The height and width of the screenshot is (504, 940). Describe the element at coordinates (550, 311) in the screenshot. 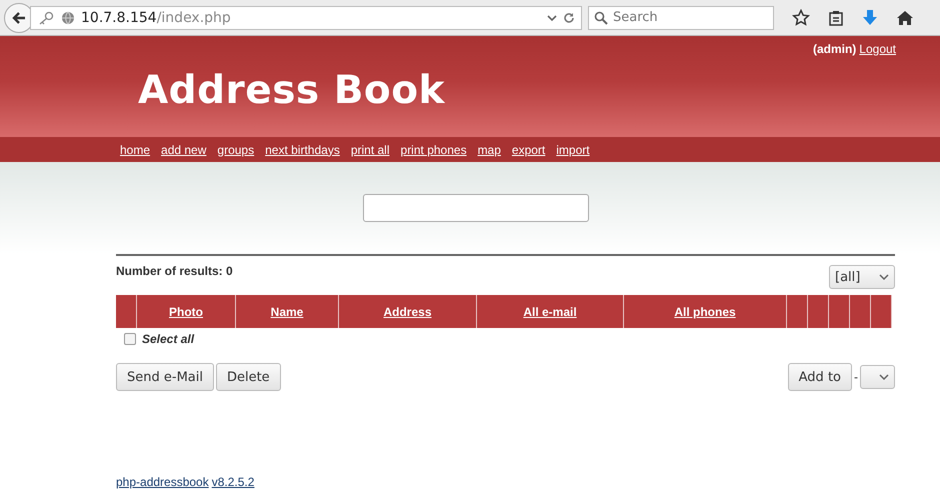

I see `column-header-link: All e-mail` at that location.